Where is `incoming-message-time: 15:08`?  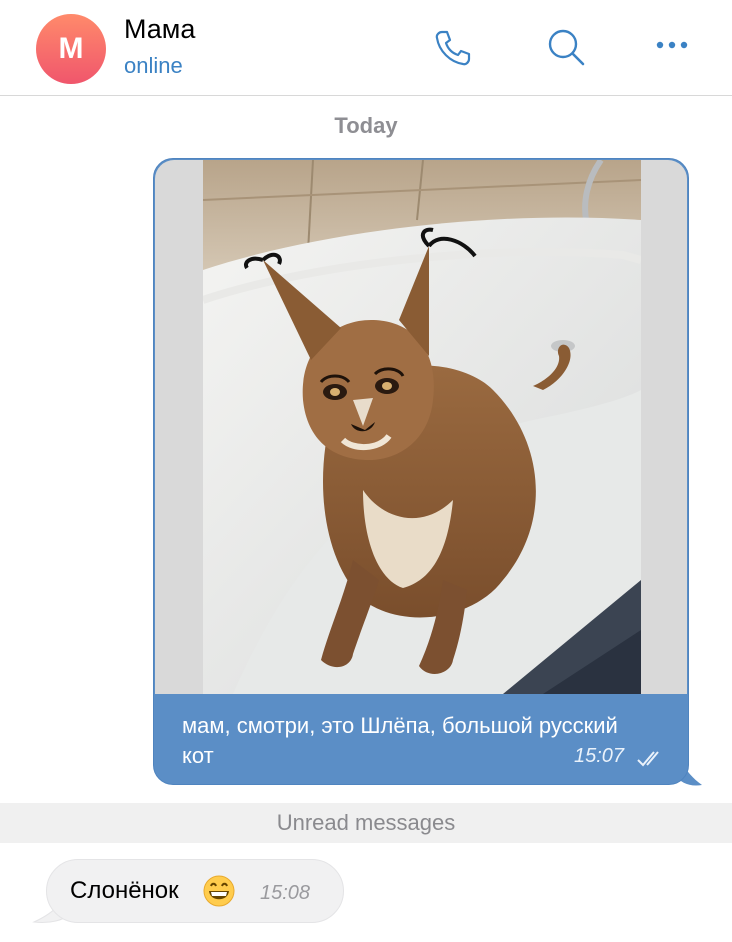
incoming-message-time: 15:08 is located at coordinates (285, 893).